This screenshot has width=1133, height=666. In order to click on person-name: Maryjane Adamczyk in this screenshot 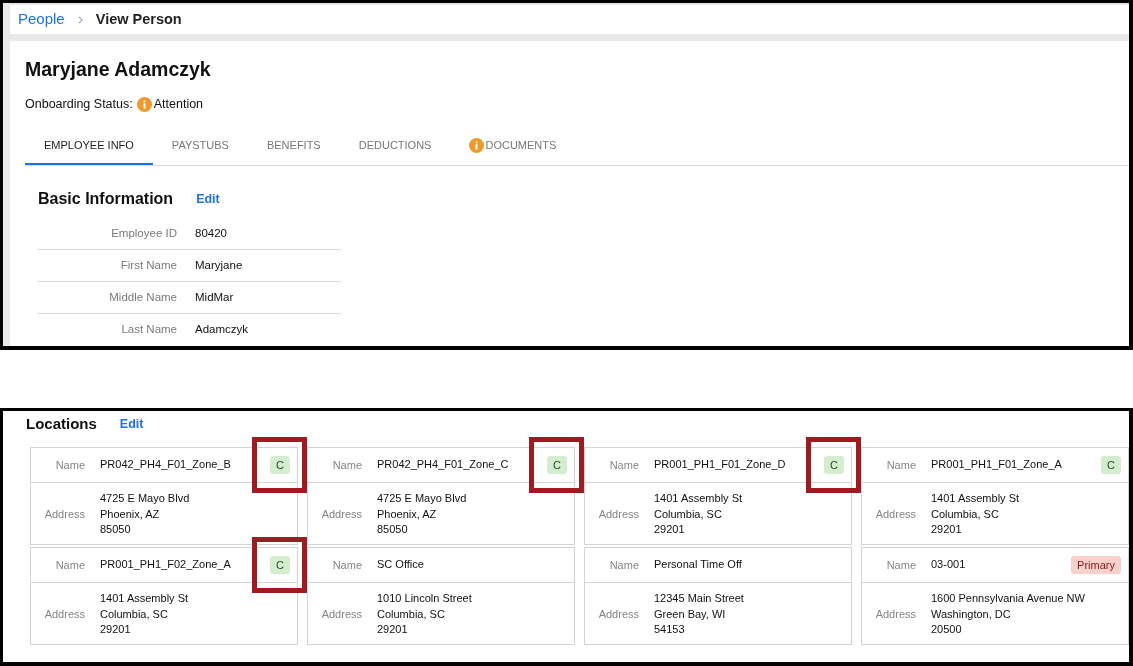, I will do `click(118, 69)`.